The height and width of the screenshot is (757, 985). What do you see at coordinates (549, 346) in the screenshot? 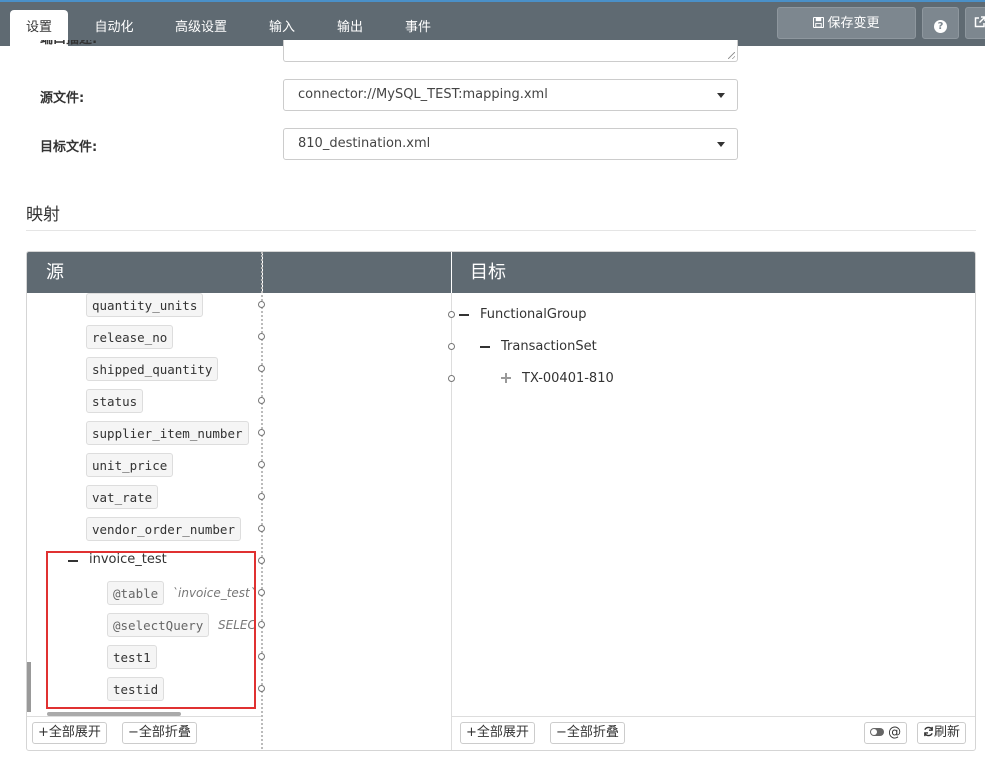
I see `target-node-transaction-set: TransactionSet` at bounding box center [549, 346].